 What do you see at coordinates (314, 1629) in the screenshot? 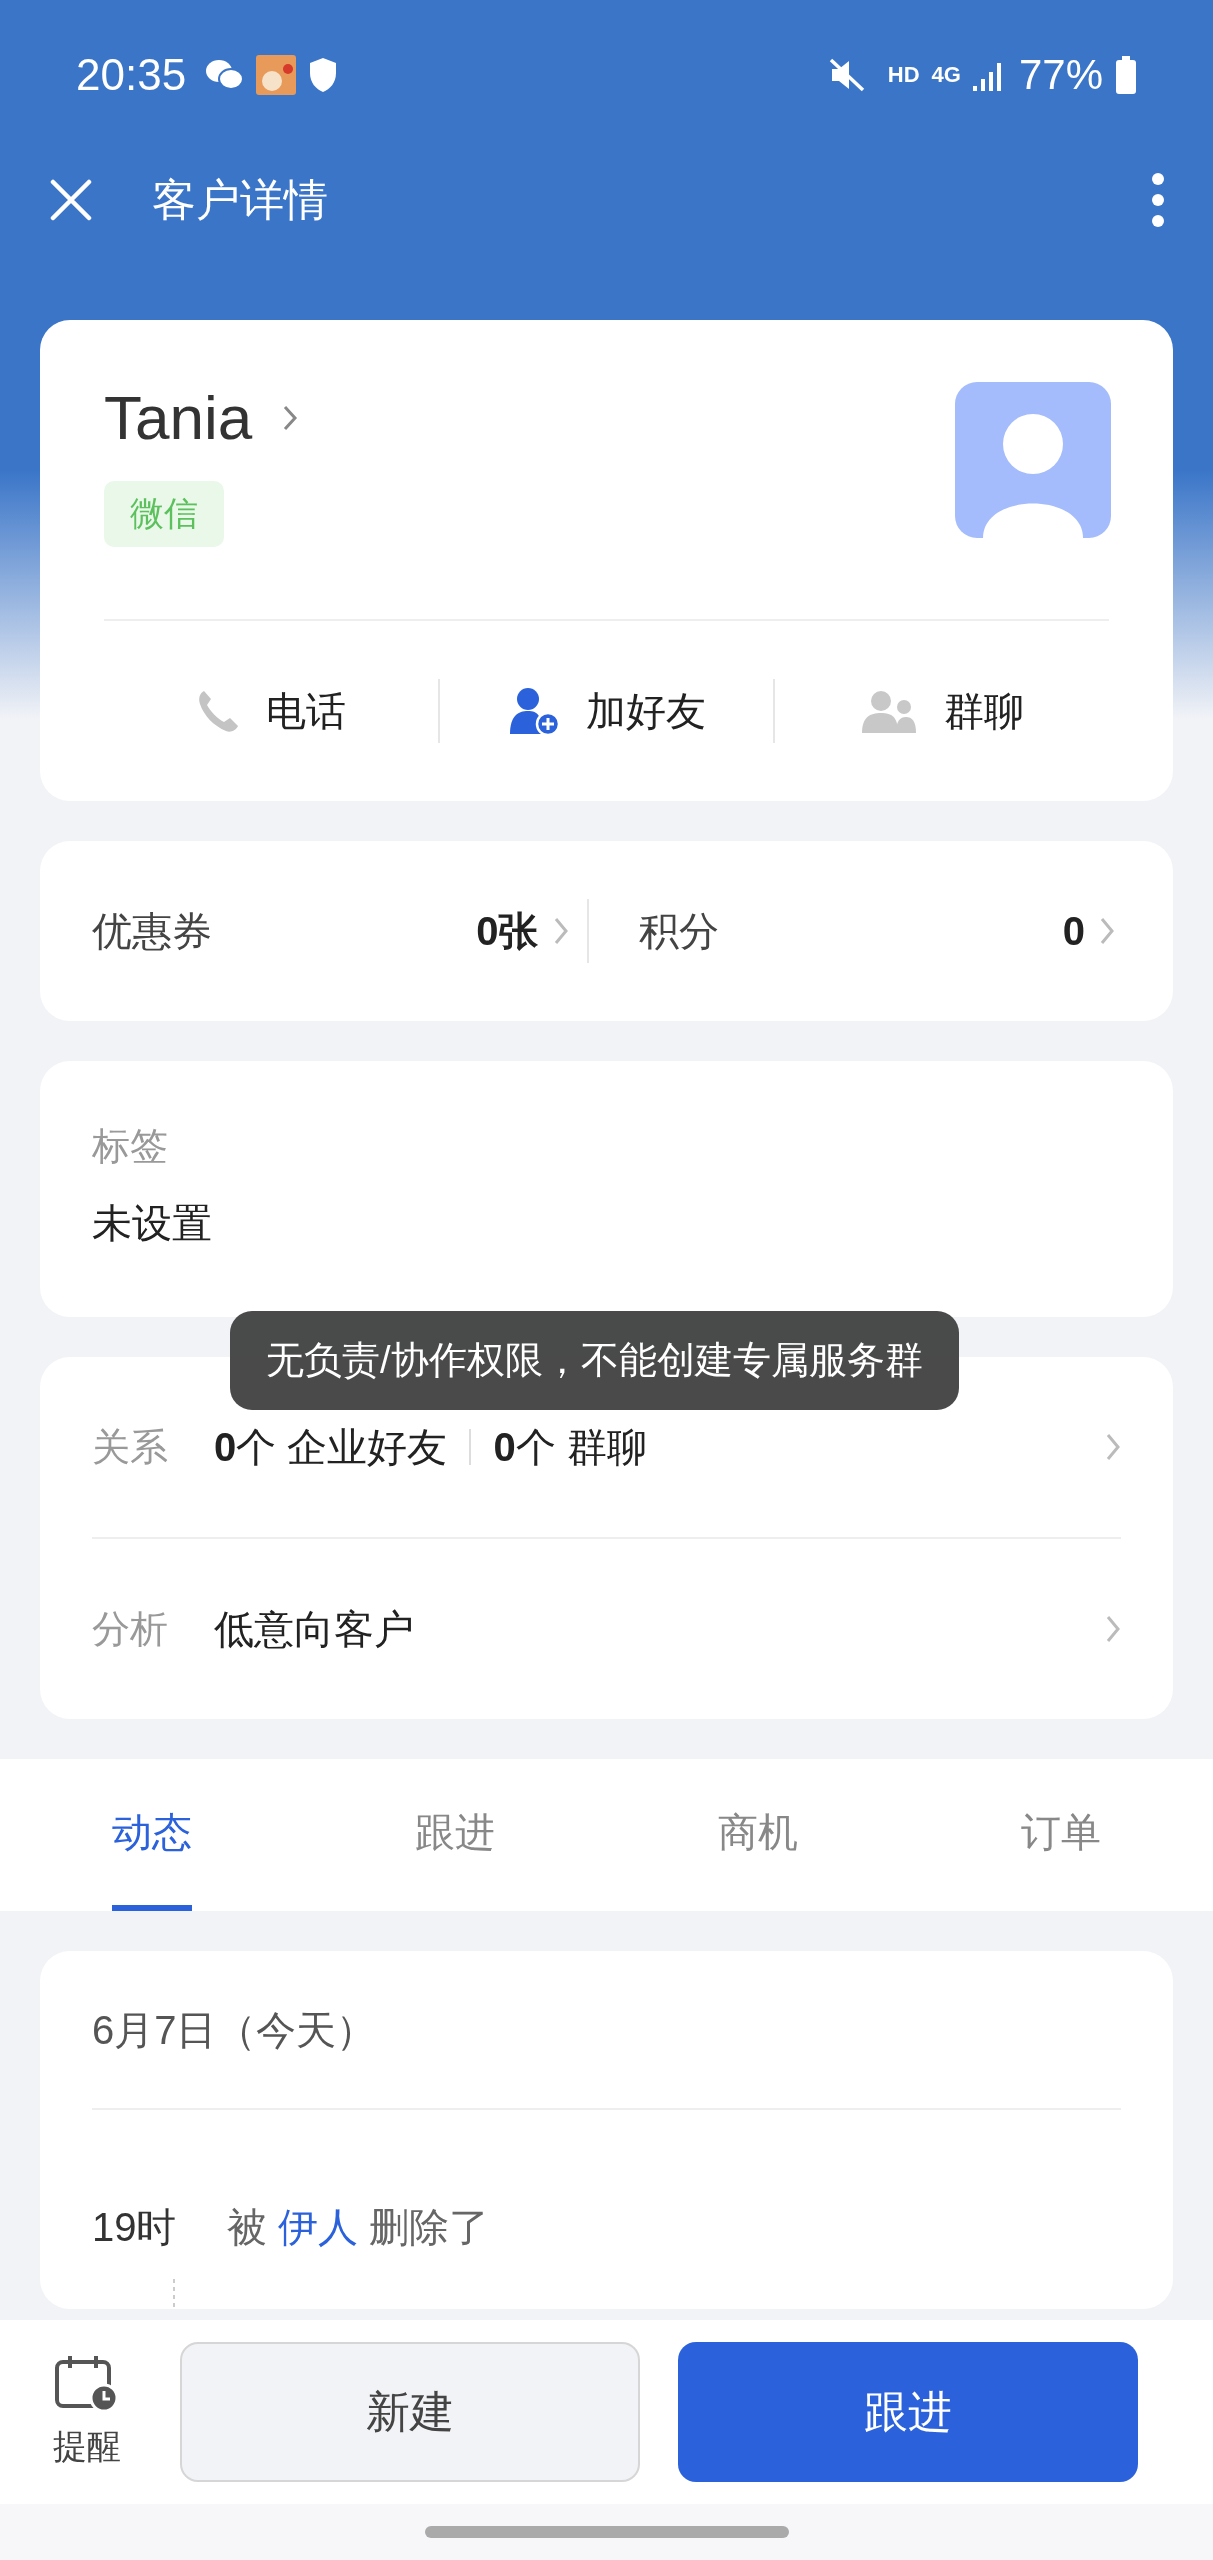
I see `analysis-value: 低意向客户` at bounding box center [314, 1629].